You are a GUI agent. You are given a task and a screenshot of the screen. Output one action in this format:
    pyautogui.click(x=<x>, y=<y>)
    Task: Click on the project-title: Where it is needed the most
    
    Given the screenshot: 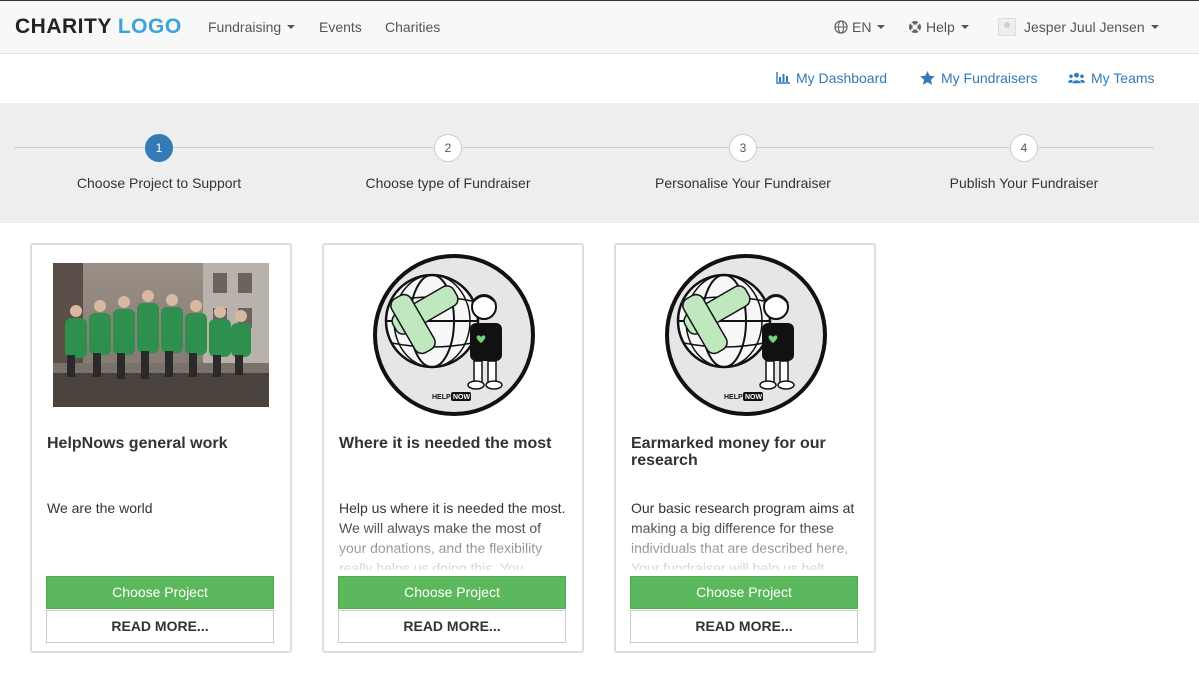 What is the action you would take?
    pyautogui.click(x=445, y=443)
    